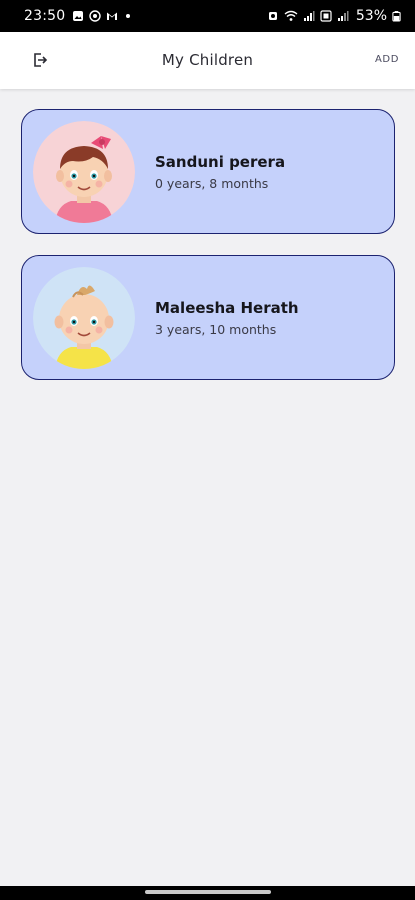 The height and width of the screenshot is (900, 415). What do you see at coordinates (208, 171) in the screenshot?
I see `child-card: Sanduni perera 0 years, 8 months` at bounding box center [208, 171].